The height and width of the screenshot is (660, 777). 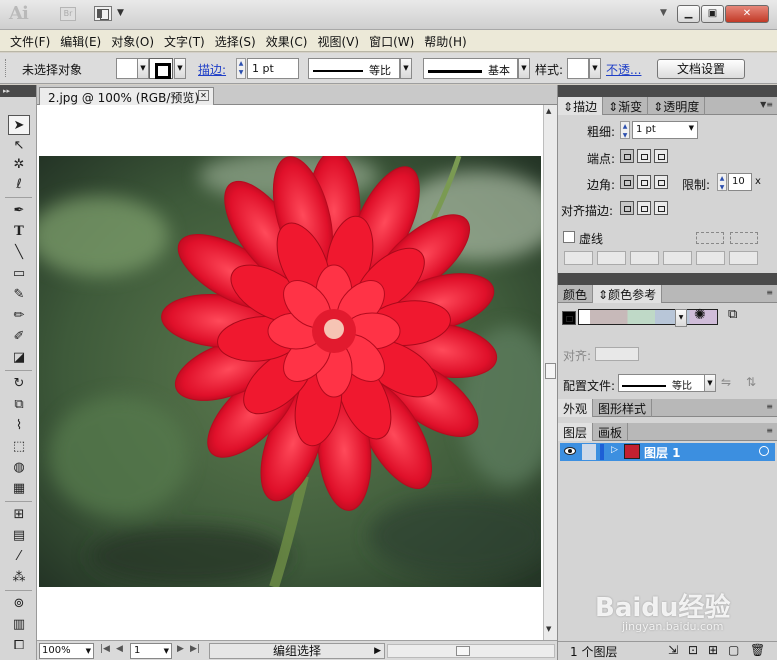 I want to click on color-panel-menu-icon: ≡, so click(x=769, y=292).